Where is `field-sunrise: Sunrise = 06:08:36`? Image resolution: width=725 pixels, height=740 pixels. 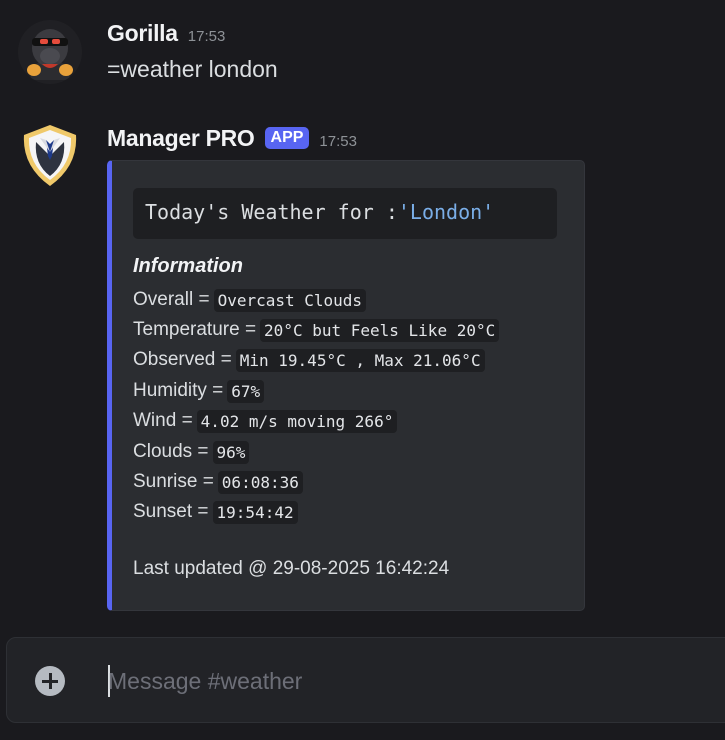
field-sunrise: Sunrise = 06:08:36 is located at coordinates (218, 482).